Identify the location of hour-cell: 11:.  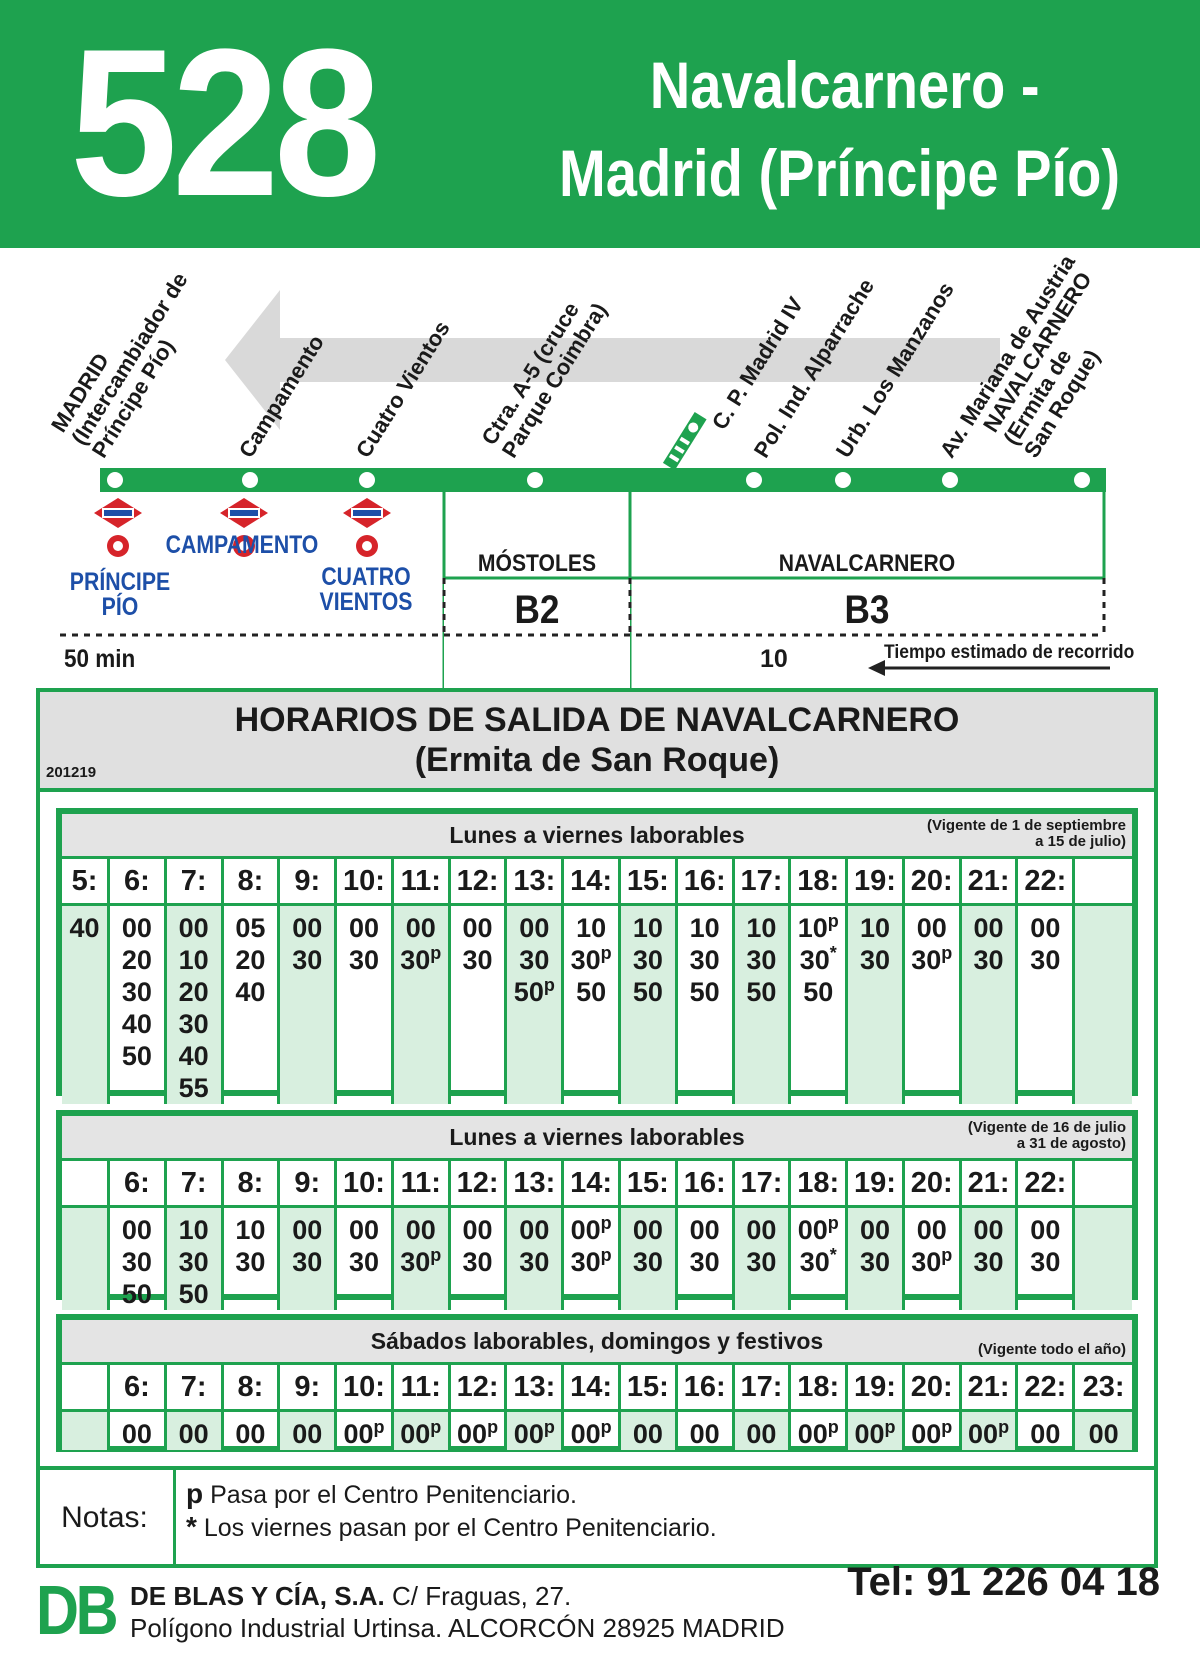
(422, 1183).